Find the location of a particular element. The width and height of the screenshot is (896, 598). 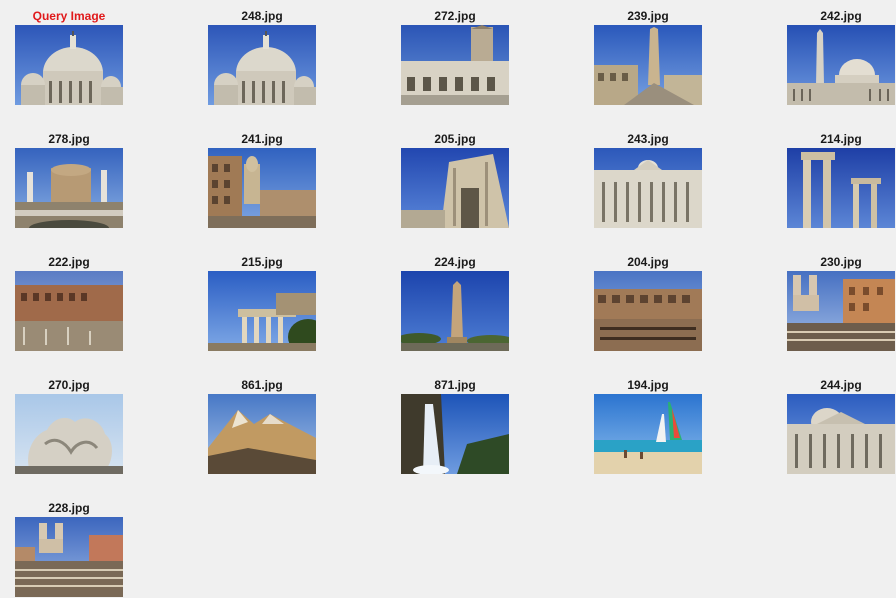

result-title: 241.jpg is located at coordinates (262, 139).